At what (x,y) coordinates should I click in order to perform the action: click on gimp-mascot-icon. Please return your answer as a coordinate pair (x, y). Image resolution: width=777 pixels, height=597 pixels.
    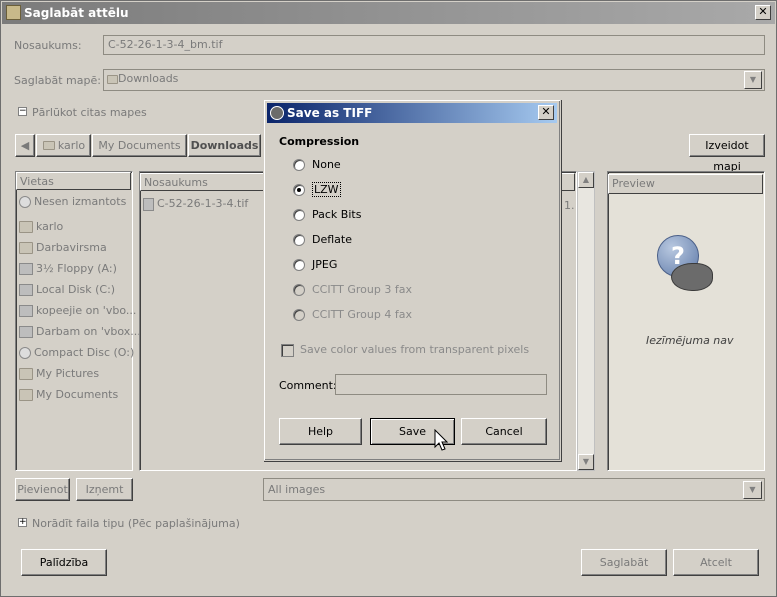
    Looking at the image, I should click on (692, 277).